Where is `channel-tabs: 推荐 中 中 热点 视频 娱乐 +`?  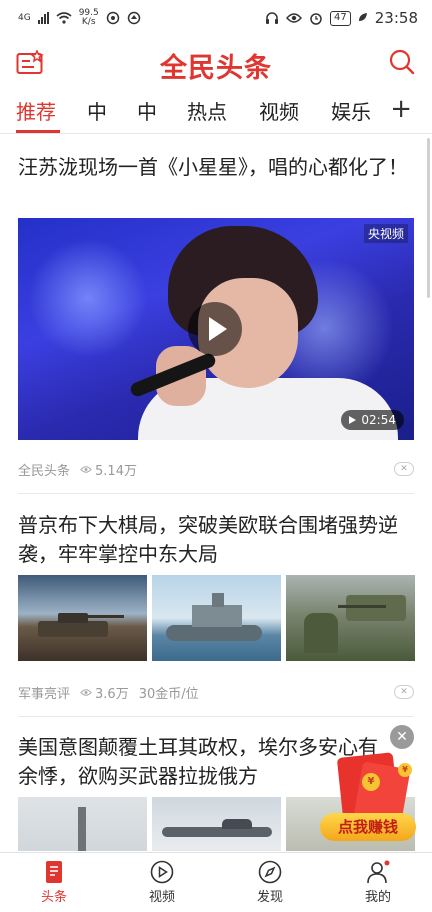 channel-tabs: 推荐 中 中 热点 视频 娱乐 + is located at coordinates (216, 112).